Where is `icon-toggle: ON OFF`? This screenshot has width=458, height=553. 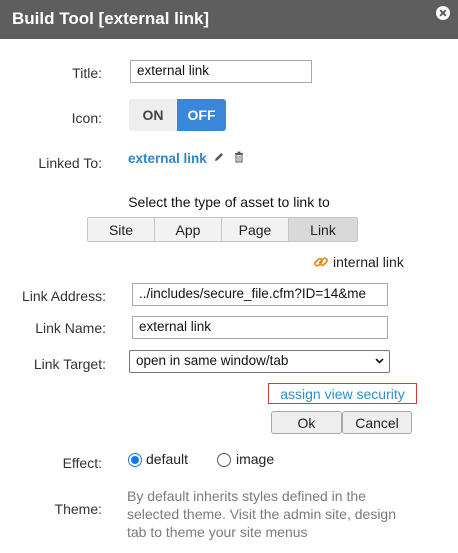
icon-toggle: ON OFF is located at coordinates (177, 115).